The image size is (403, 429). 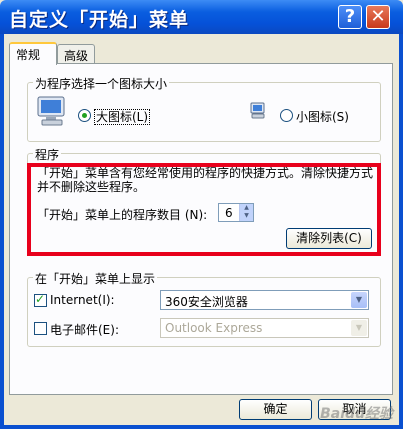 I want to click on programs-group-label: 程序, so click(x=47, y=154).